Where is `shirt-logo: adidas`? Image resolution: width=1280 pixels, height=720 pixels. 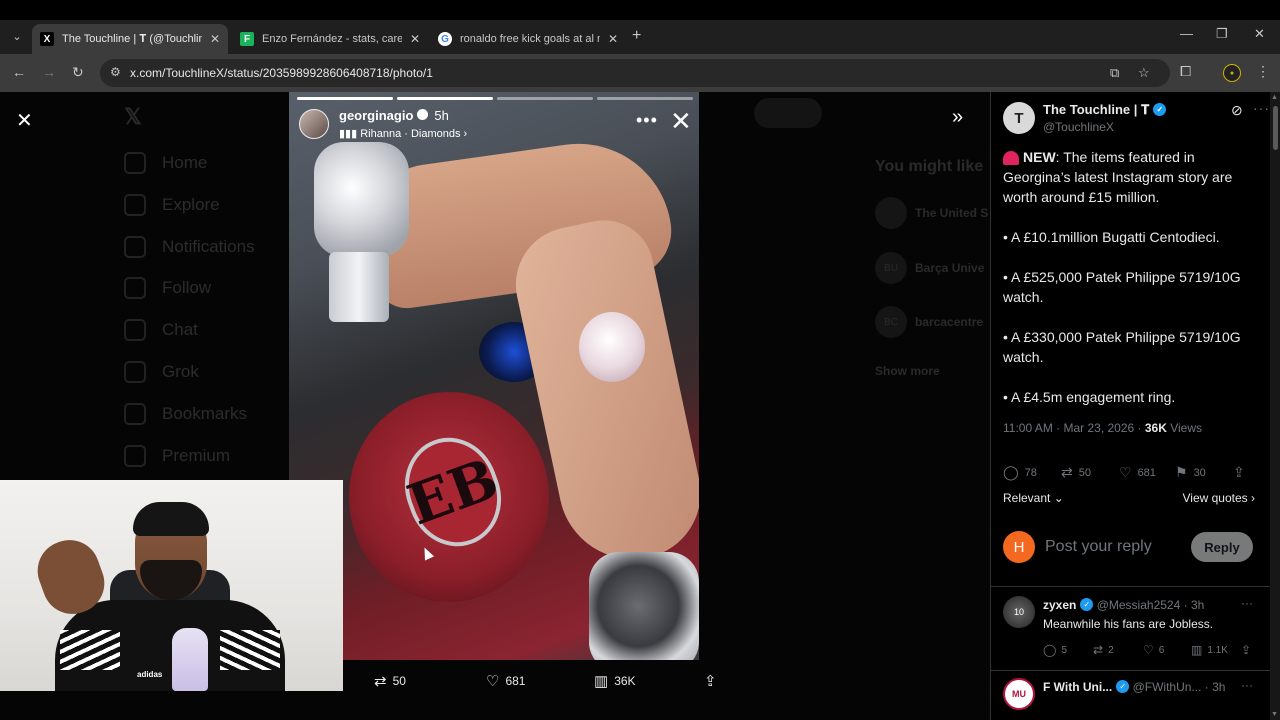 shirt-logo: adidas is located at coordinates (150, 674).